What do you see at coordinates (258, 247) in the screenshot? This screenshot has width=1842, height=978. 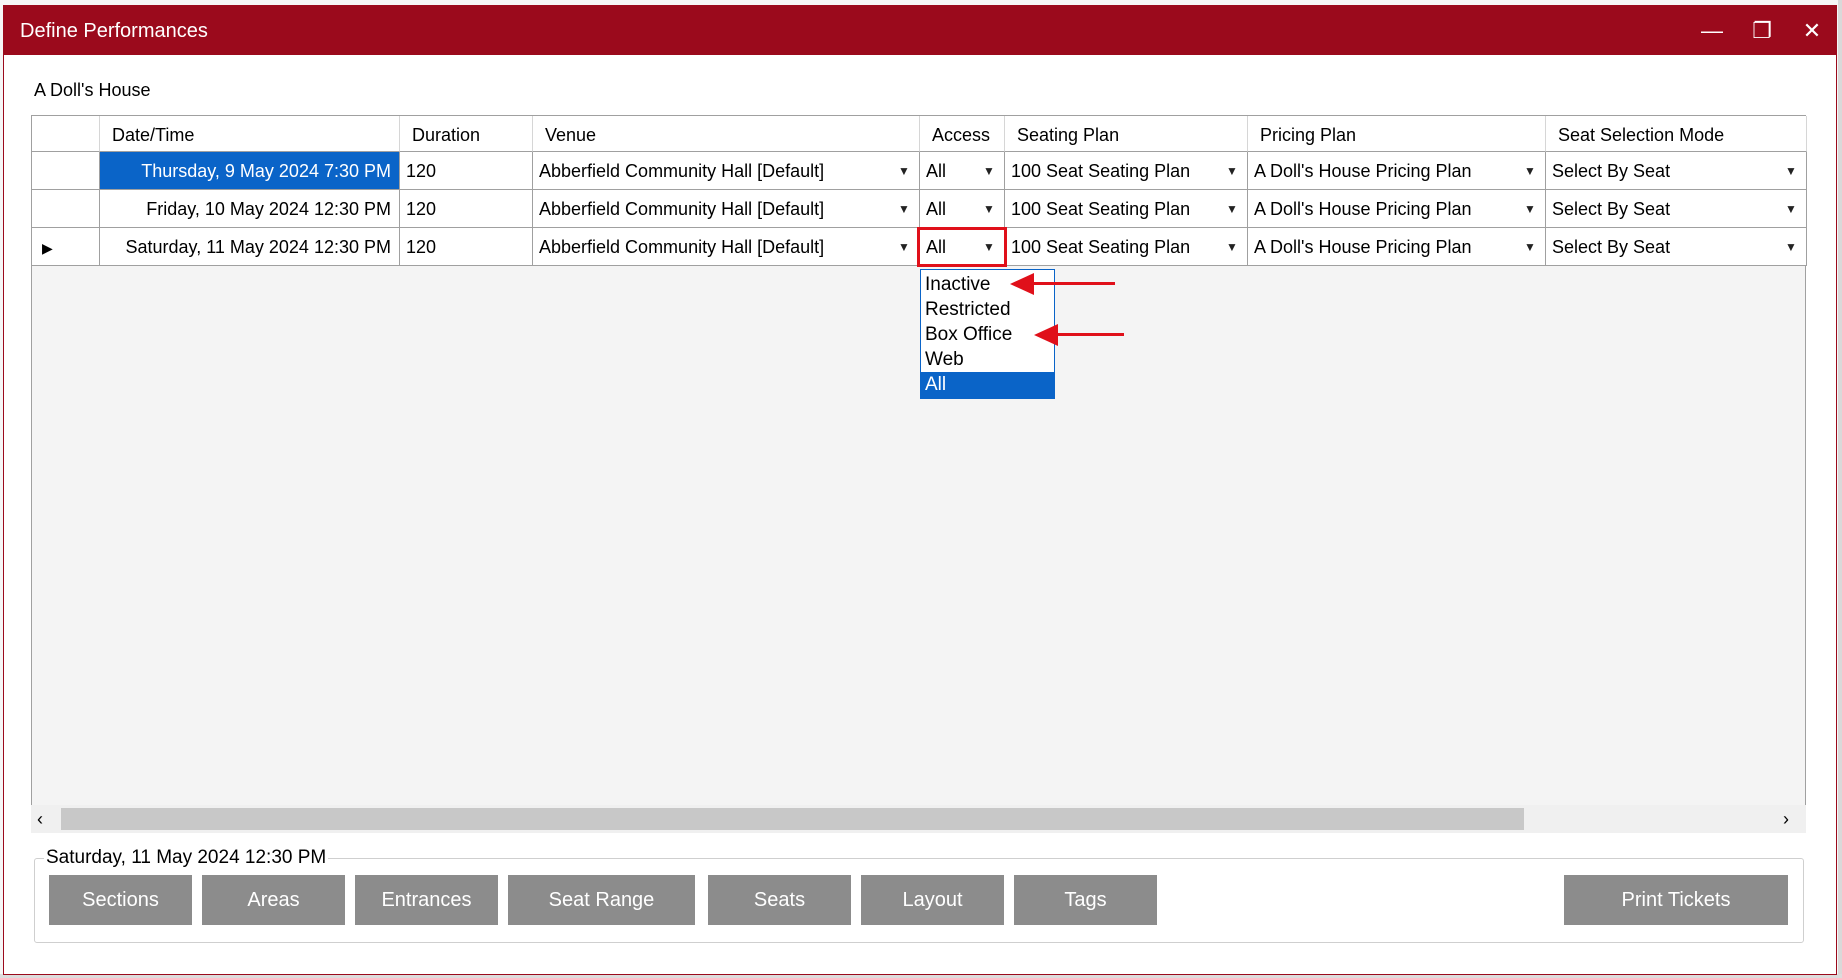 I see `datetime-value: Saturday, 11 May 2024 12:30 PM` at bounding box center [258, 247].